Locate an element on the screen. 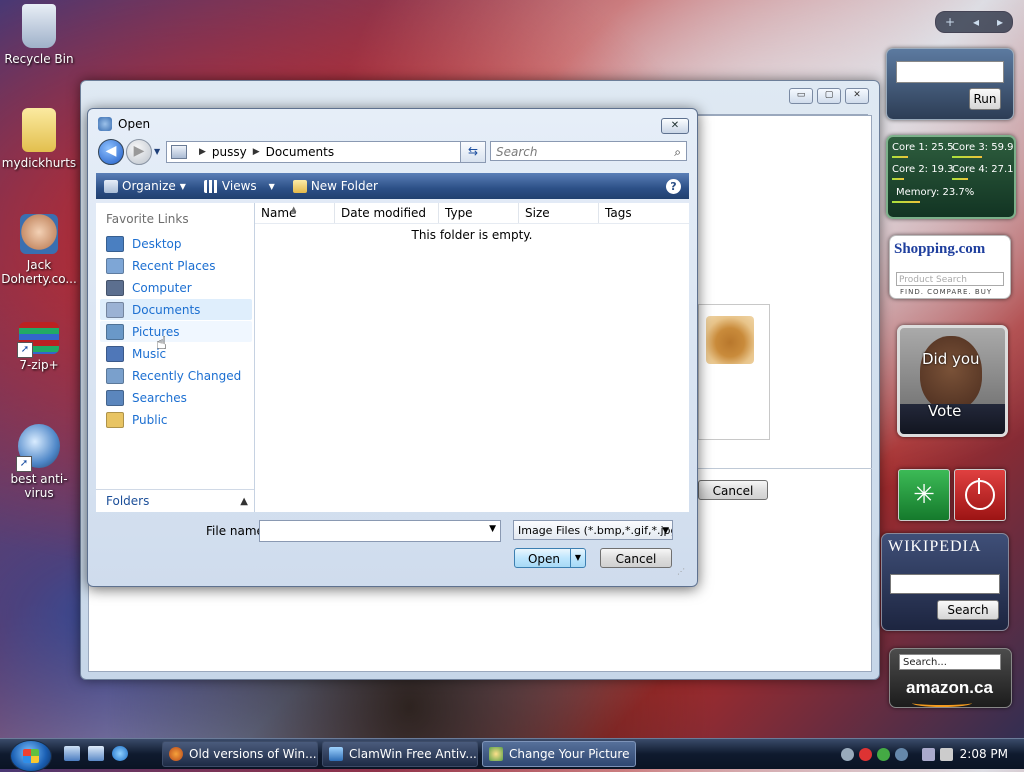  search-input: Search ⌕ is located at coordinates (588, 151).